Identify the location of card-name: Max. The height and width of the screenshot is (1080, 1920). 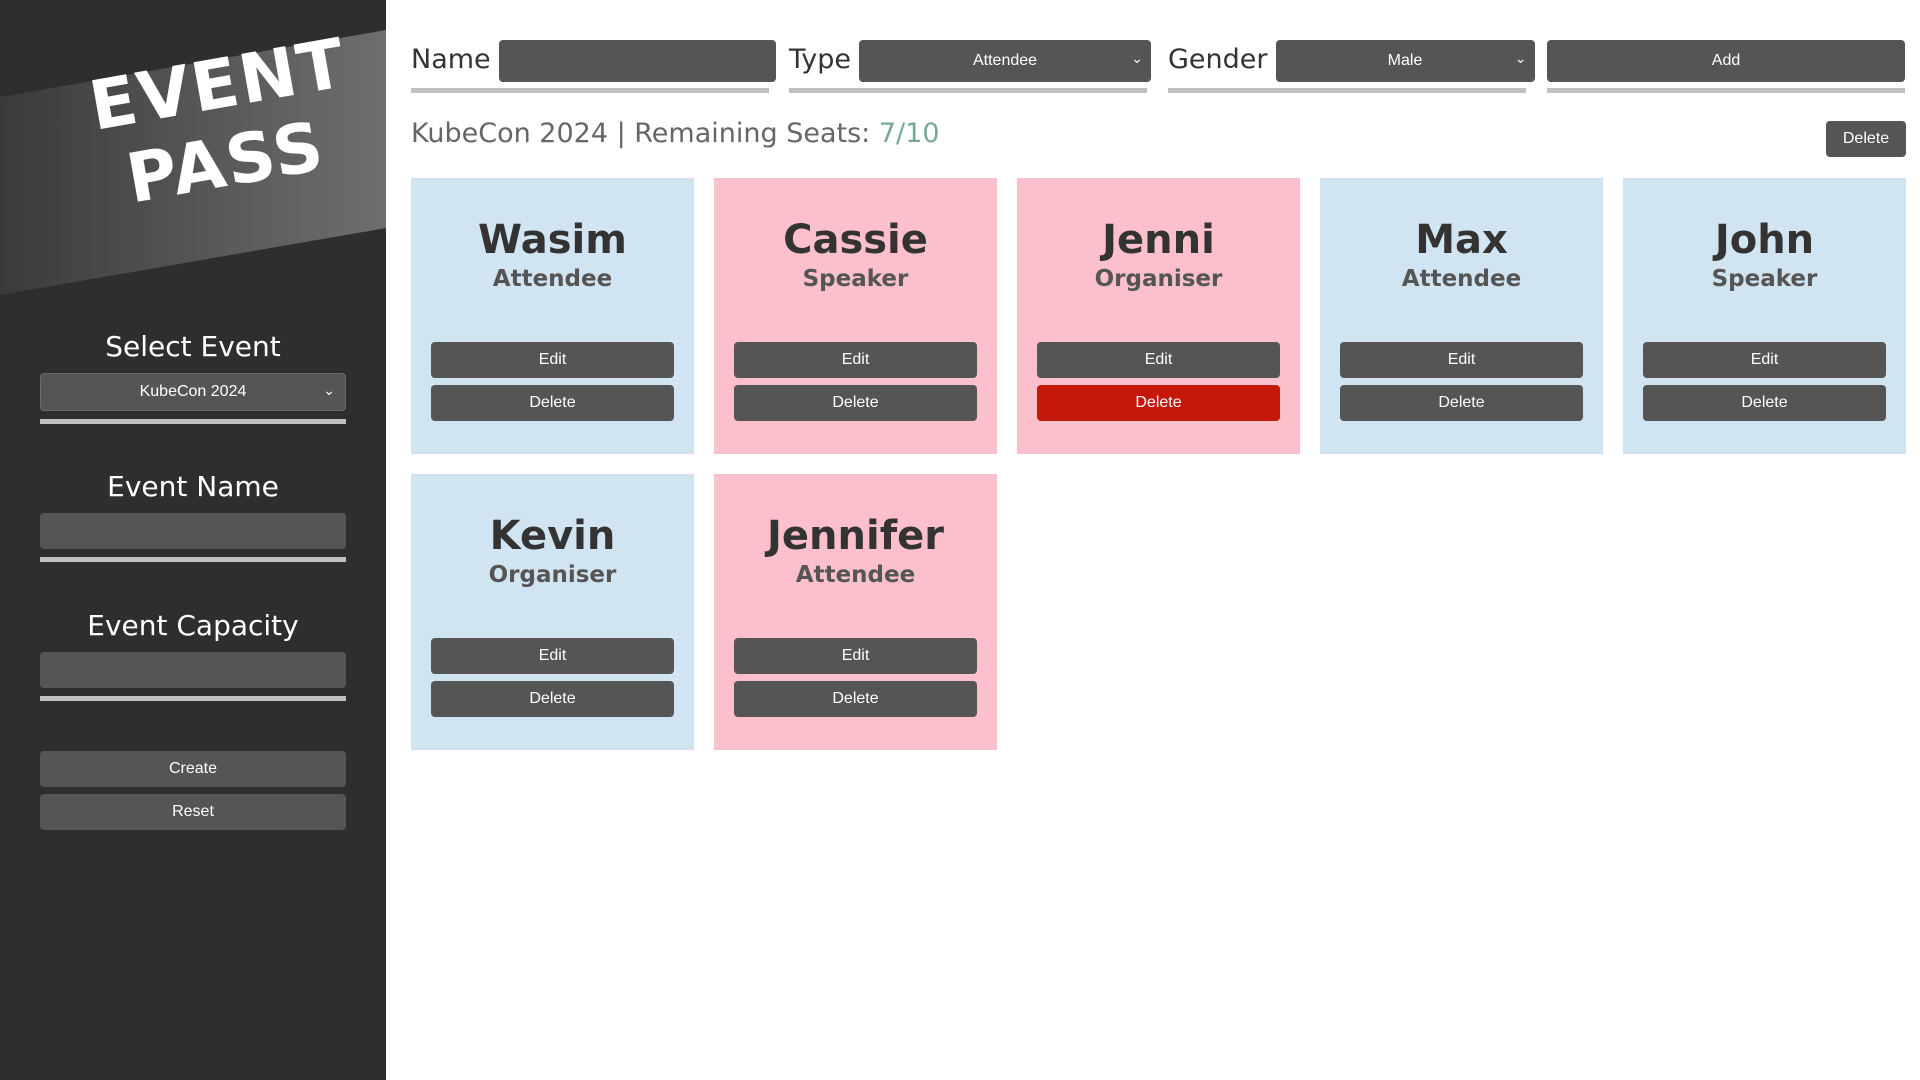
(1461, 240).